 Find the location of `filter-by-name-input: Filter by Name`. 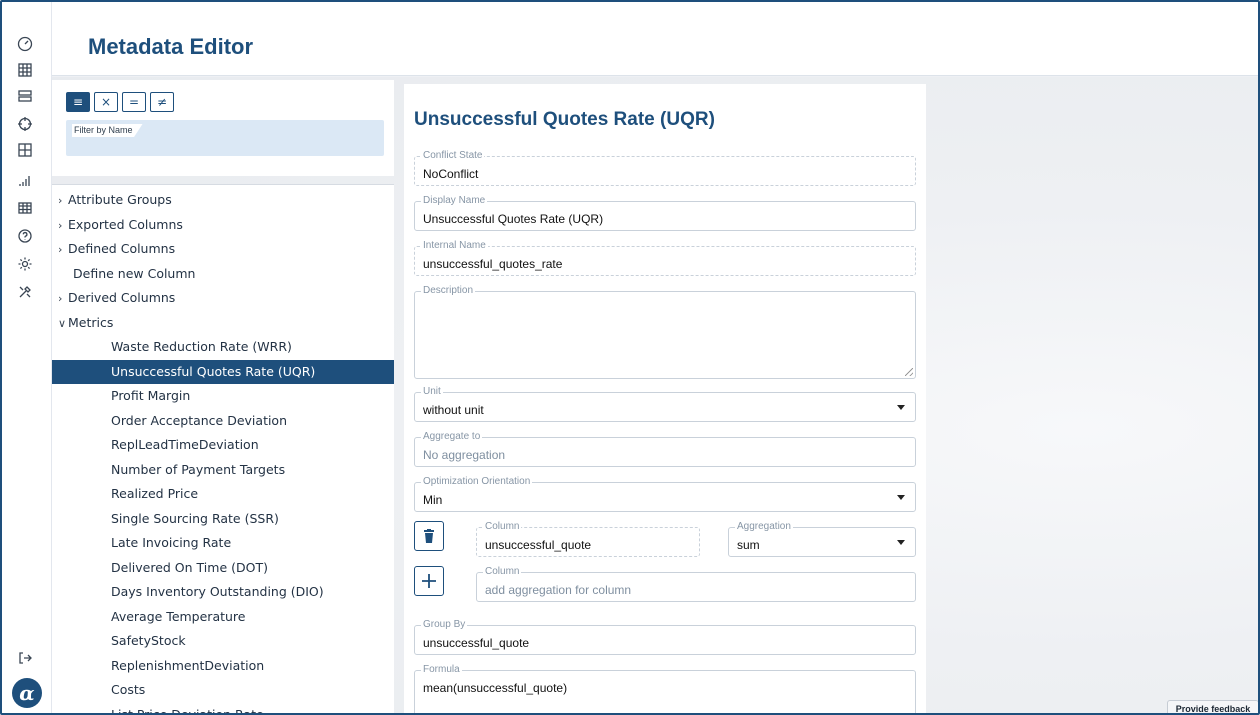

filter-by-name-input: Filter by Name is located at coordinates (225, 138).